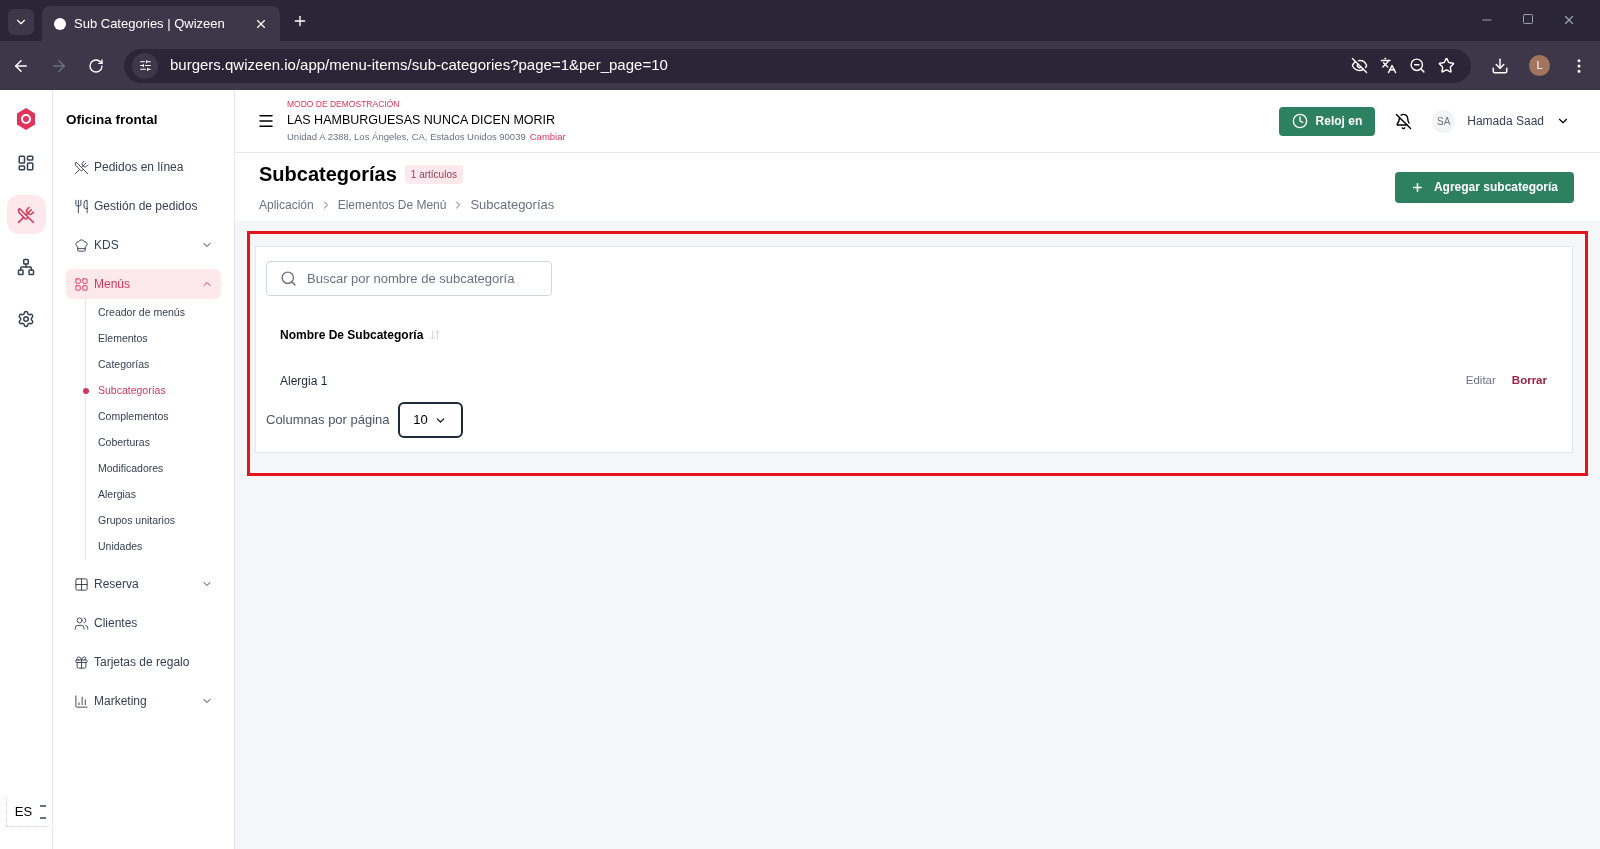 The image size is (1600, 849). What do you see at coordinates (419, 65) in the screenshot?
I see `url-text: burgers.qwizeen.io/app/menu-items/sub-categories?page=1&per_page=10` at bounding box center [419, 65].